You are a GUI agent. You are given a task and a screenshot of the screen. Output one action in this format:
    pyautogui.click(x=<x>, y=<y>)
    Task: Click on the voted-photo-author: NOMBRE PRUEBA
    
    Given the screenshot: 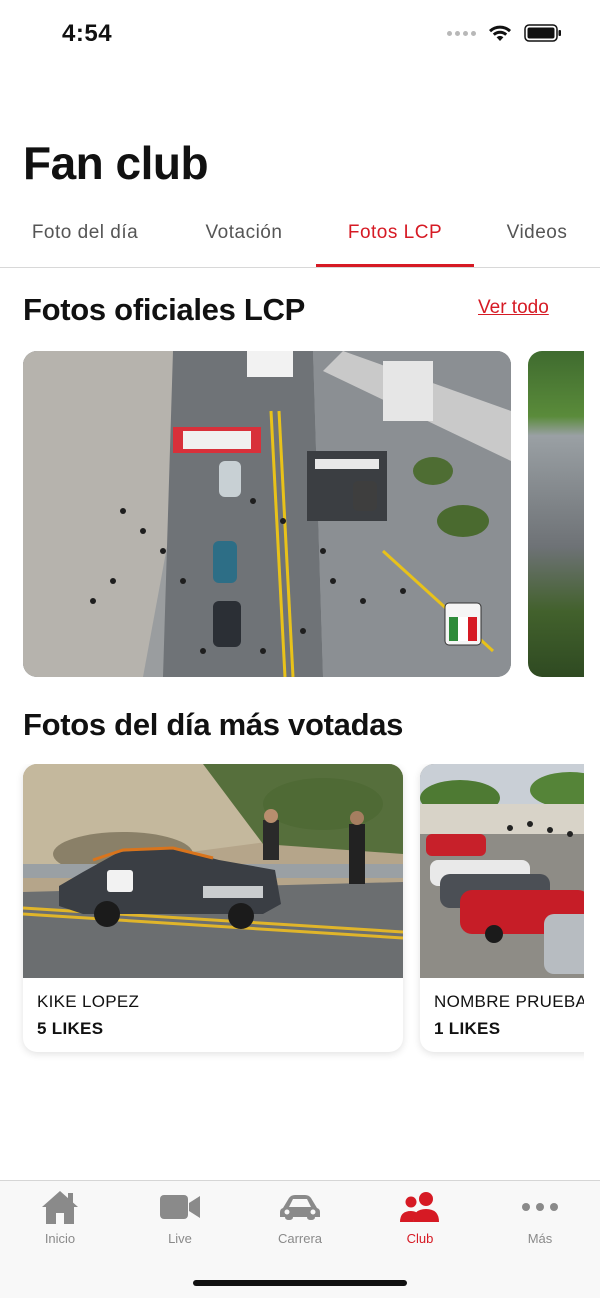 What is the action you would take?
    pyautogui.click(x=509, y=1001)
    